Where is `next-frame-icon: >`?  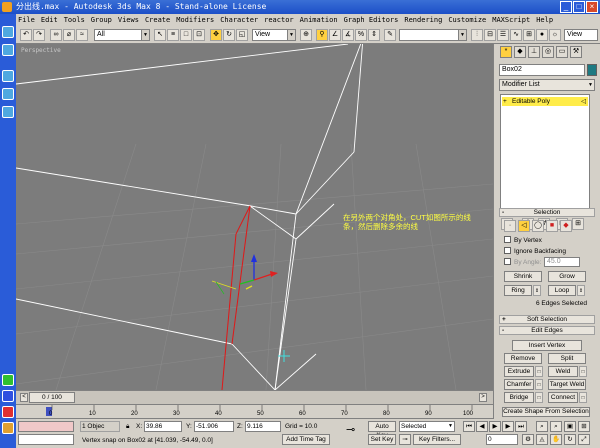
next-frame-icon: > is located at coordinates (483, 397).